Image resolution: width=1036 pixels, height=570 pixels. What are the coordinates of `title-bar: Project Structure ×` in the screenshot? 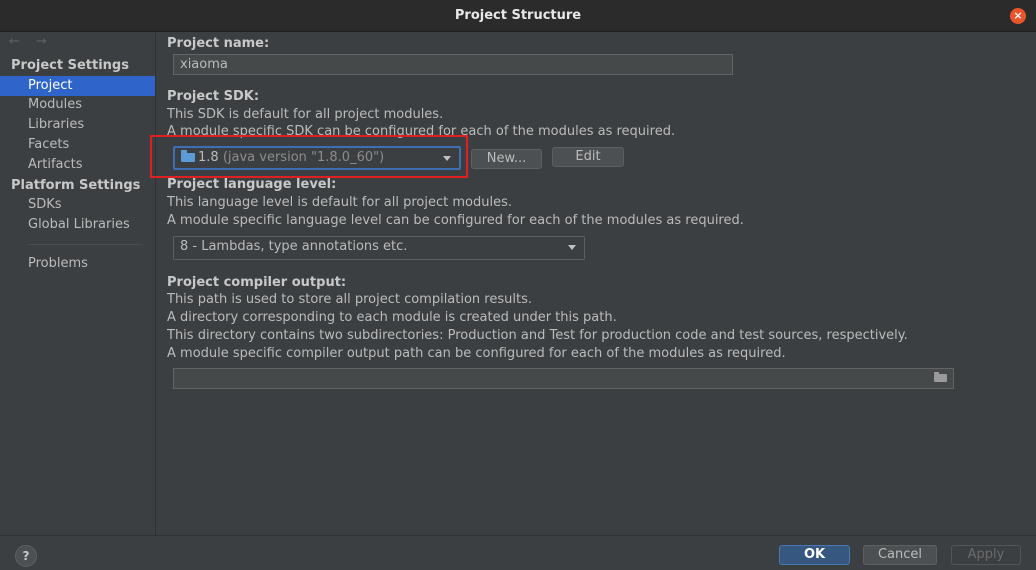 It's located at (518, 16).